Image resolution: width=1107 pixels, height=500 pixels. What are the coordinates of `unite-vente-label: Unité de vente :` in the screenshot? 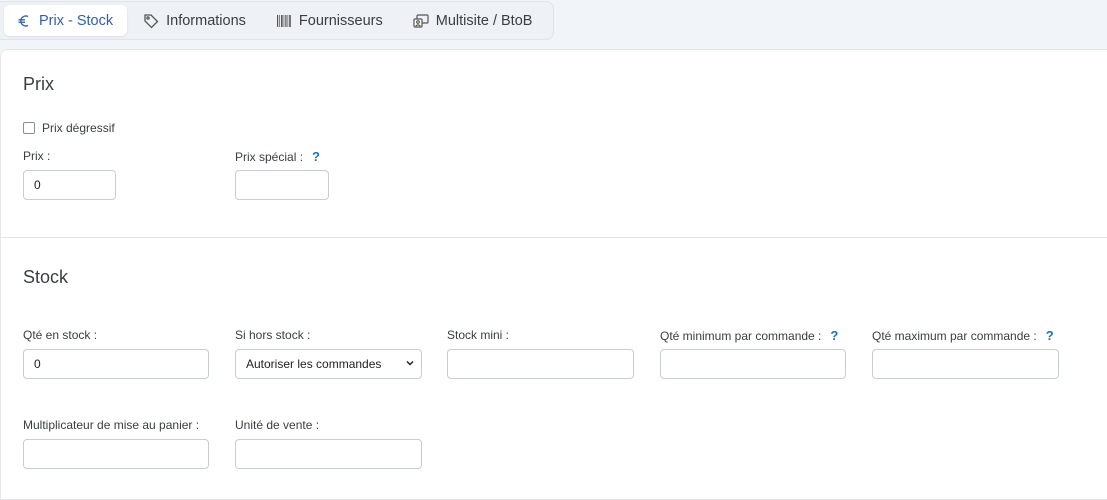 It's located at (277, 425).